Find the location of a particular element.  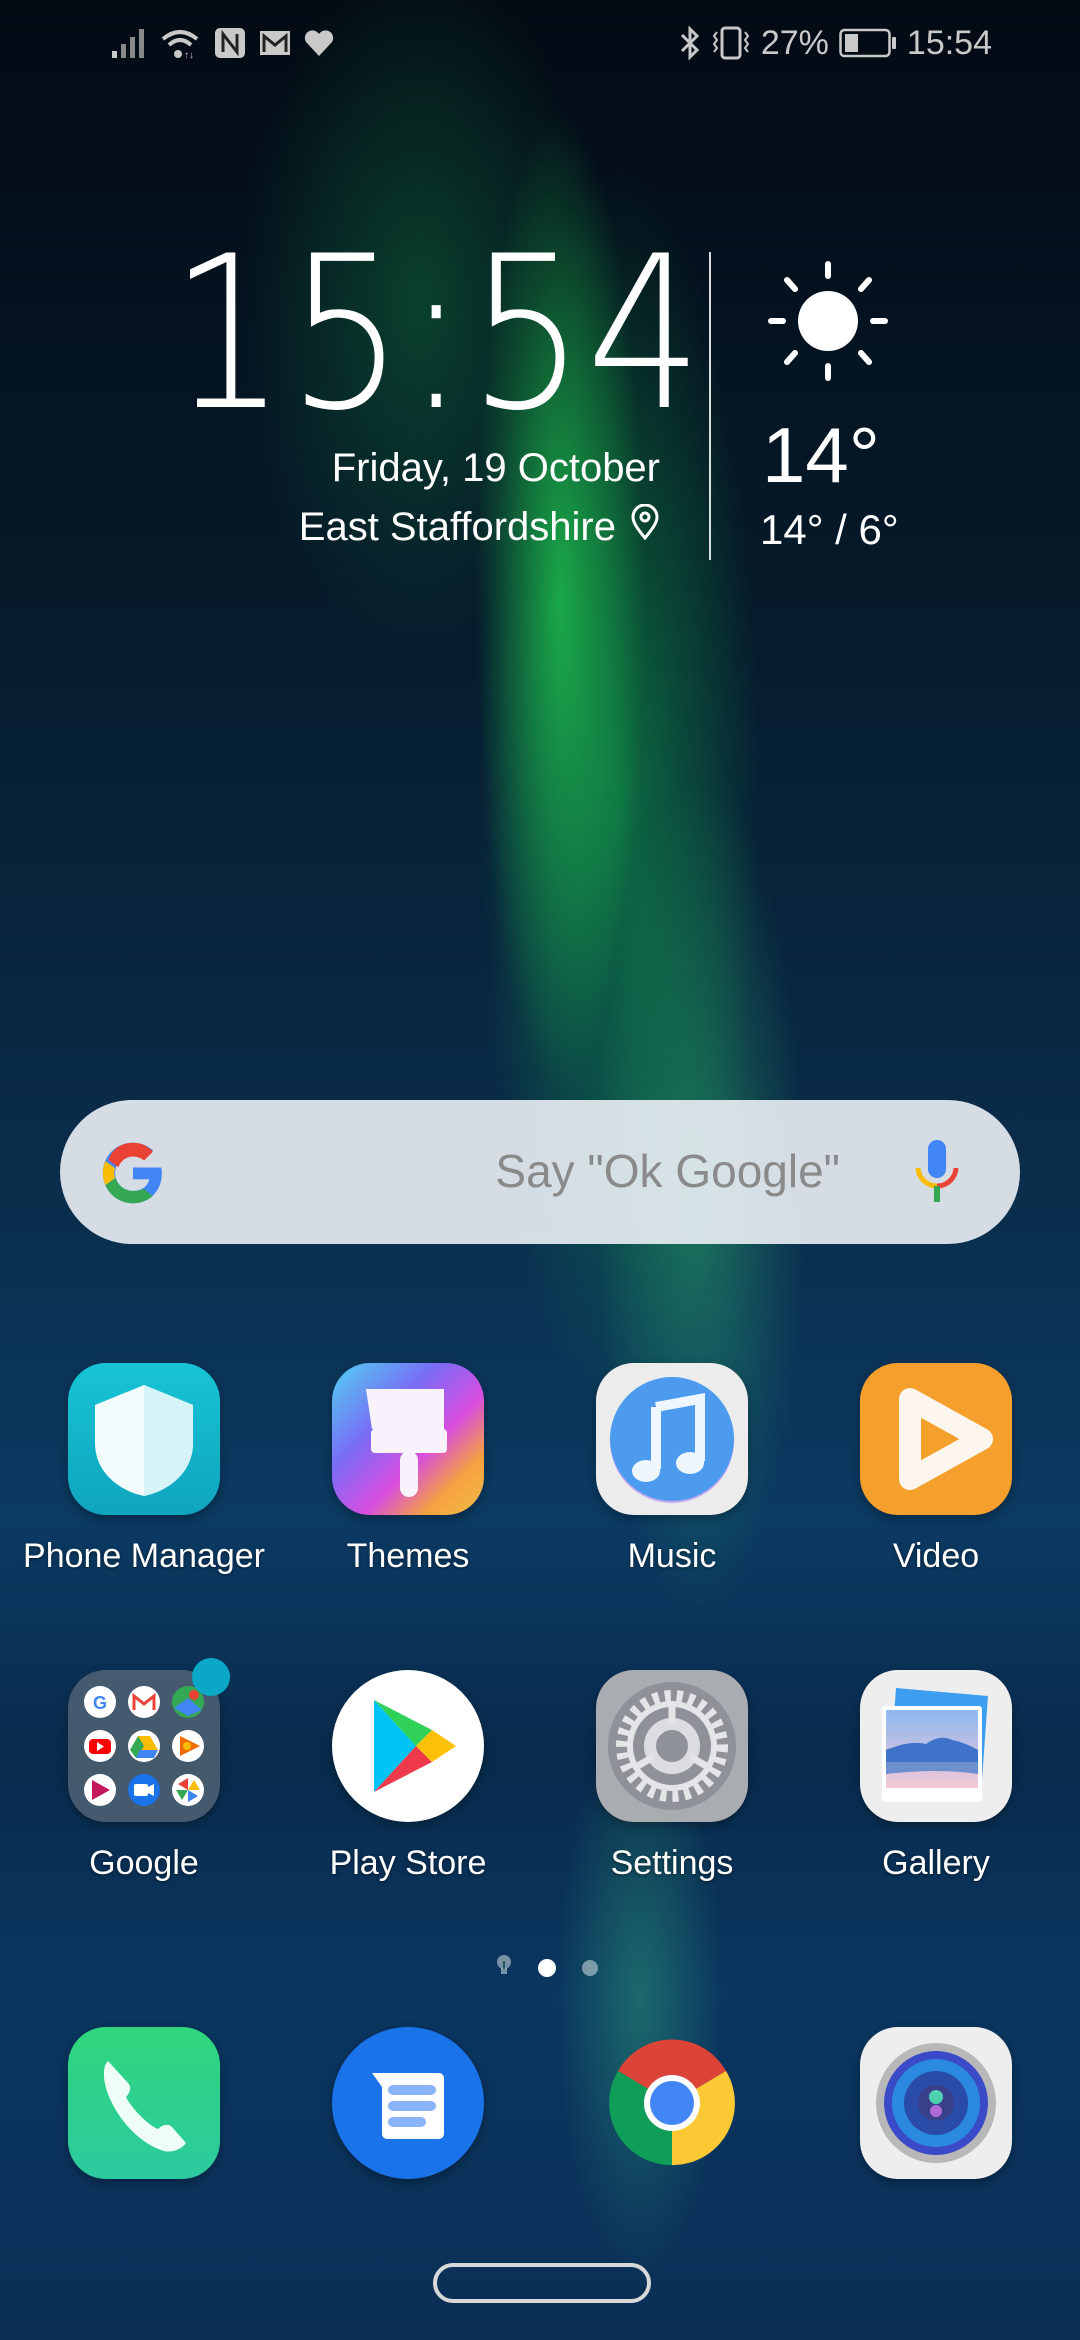

hint-bulb-icon is located at coordinates (504, 1967).